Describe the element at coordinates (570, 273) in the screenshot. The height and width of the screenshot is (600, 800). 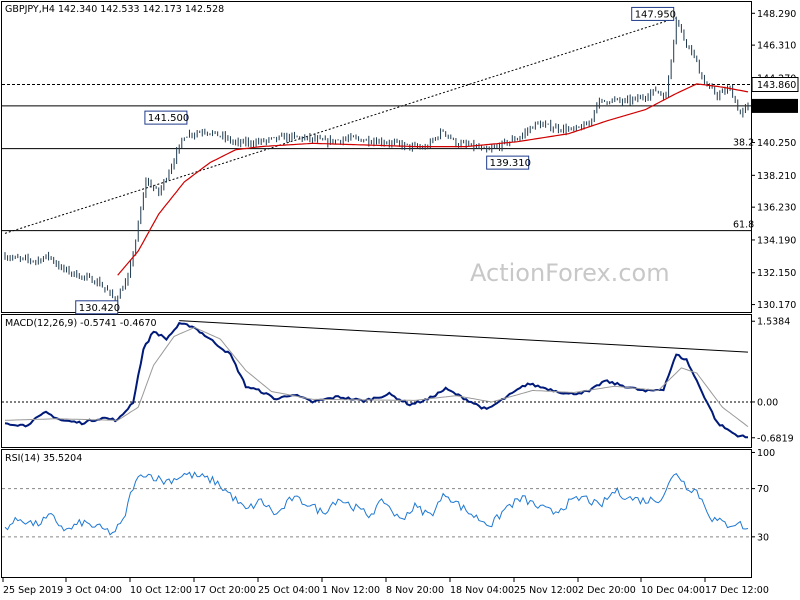
I see `watermark: ActionForex.com` at that location.